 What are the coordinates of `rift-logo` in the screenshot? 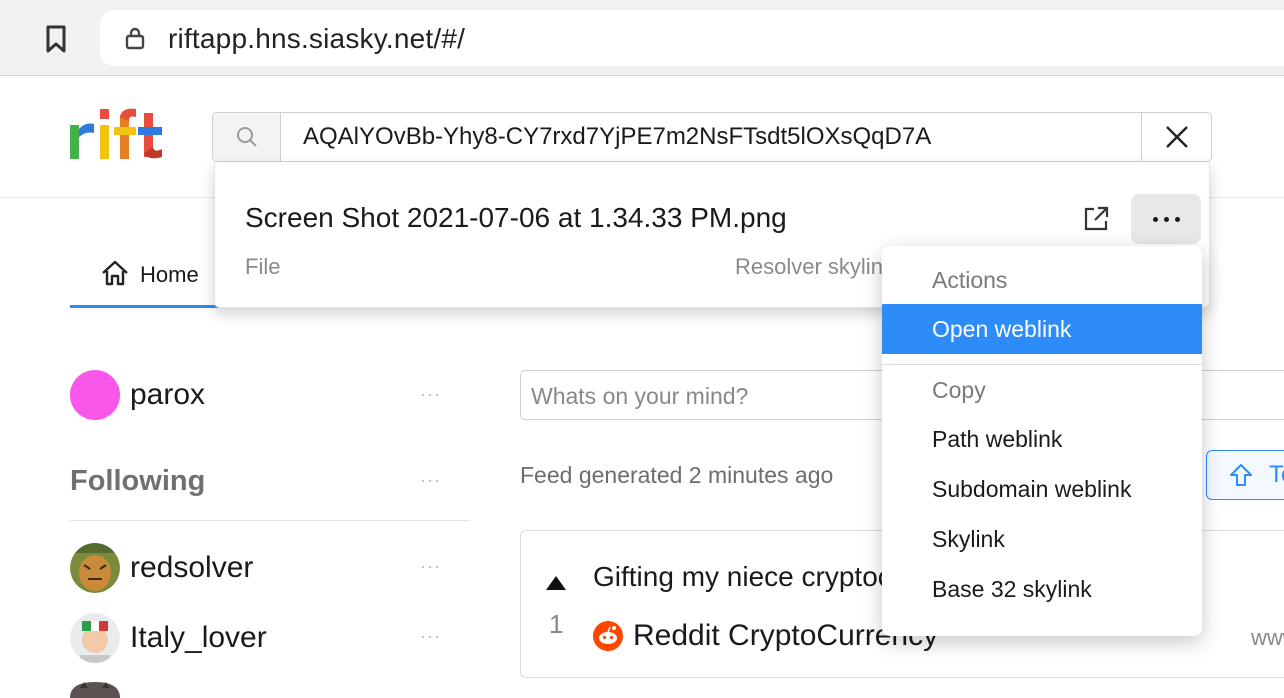 It's located at (118, 133).